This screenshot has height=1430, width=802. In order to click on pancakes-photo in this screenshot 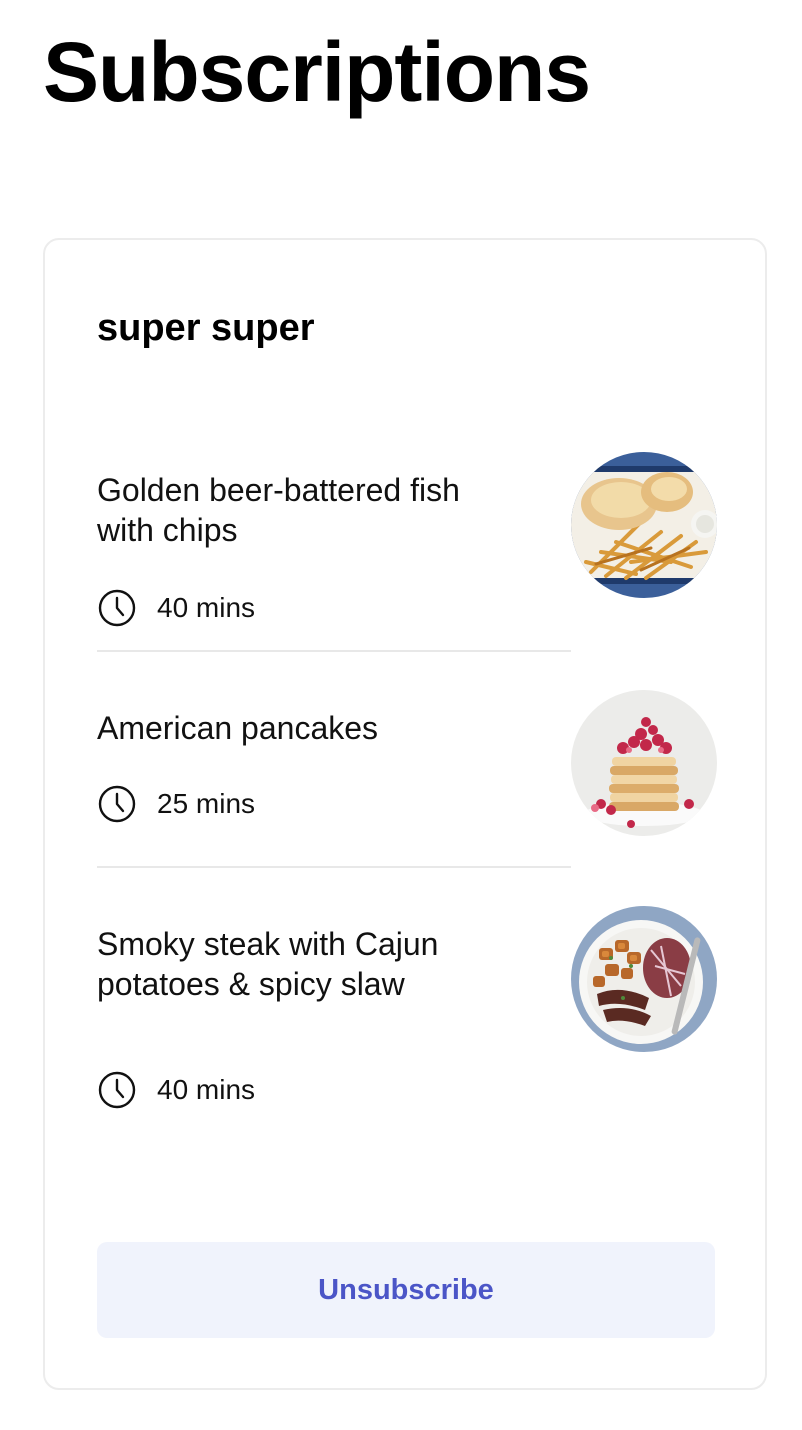, I will do `click(644, 763)`.